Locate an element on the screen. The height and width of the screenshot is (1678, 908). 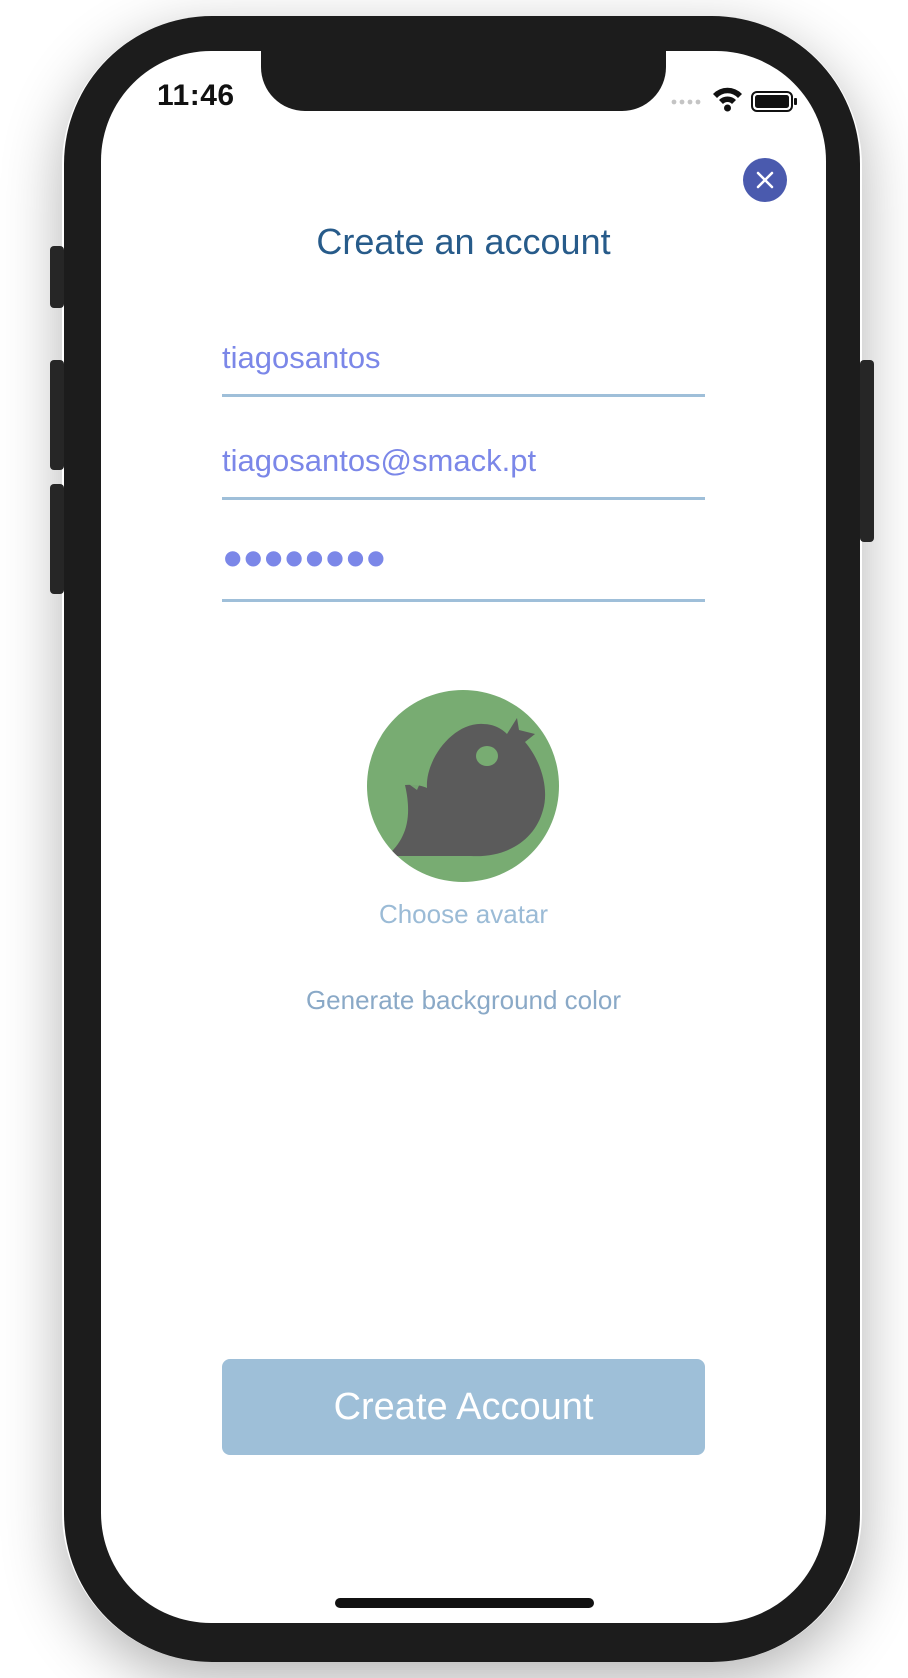
wifi-icon is located at coordinates (727, 99).